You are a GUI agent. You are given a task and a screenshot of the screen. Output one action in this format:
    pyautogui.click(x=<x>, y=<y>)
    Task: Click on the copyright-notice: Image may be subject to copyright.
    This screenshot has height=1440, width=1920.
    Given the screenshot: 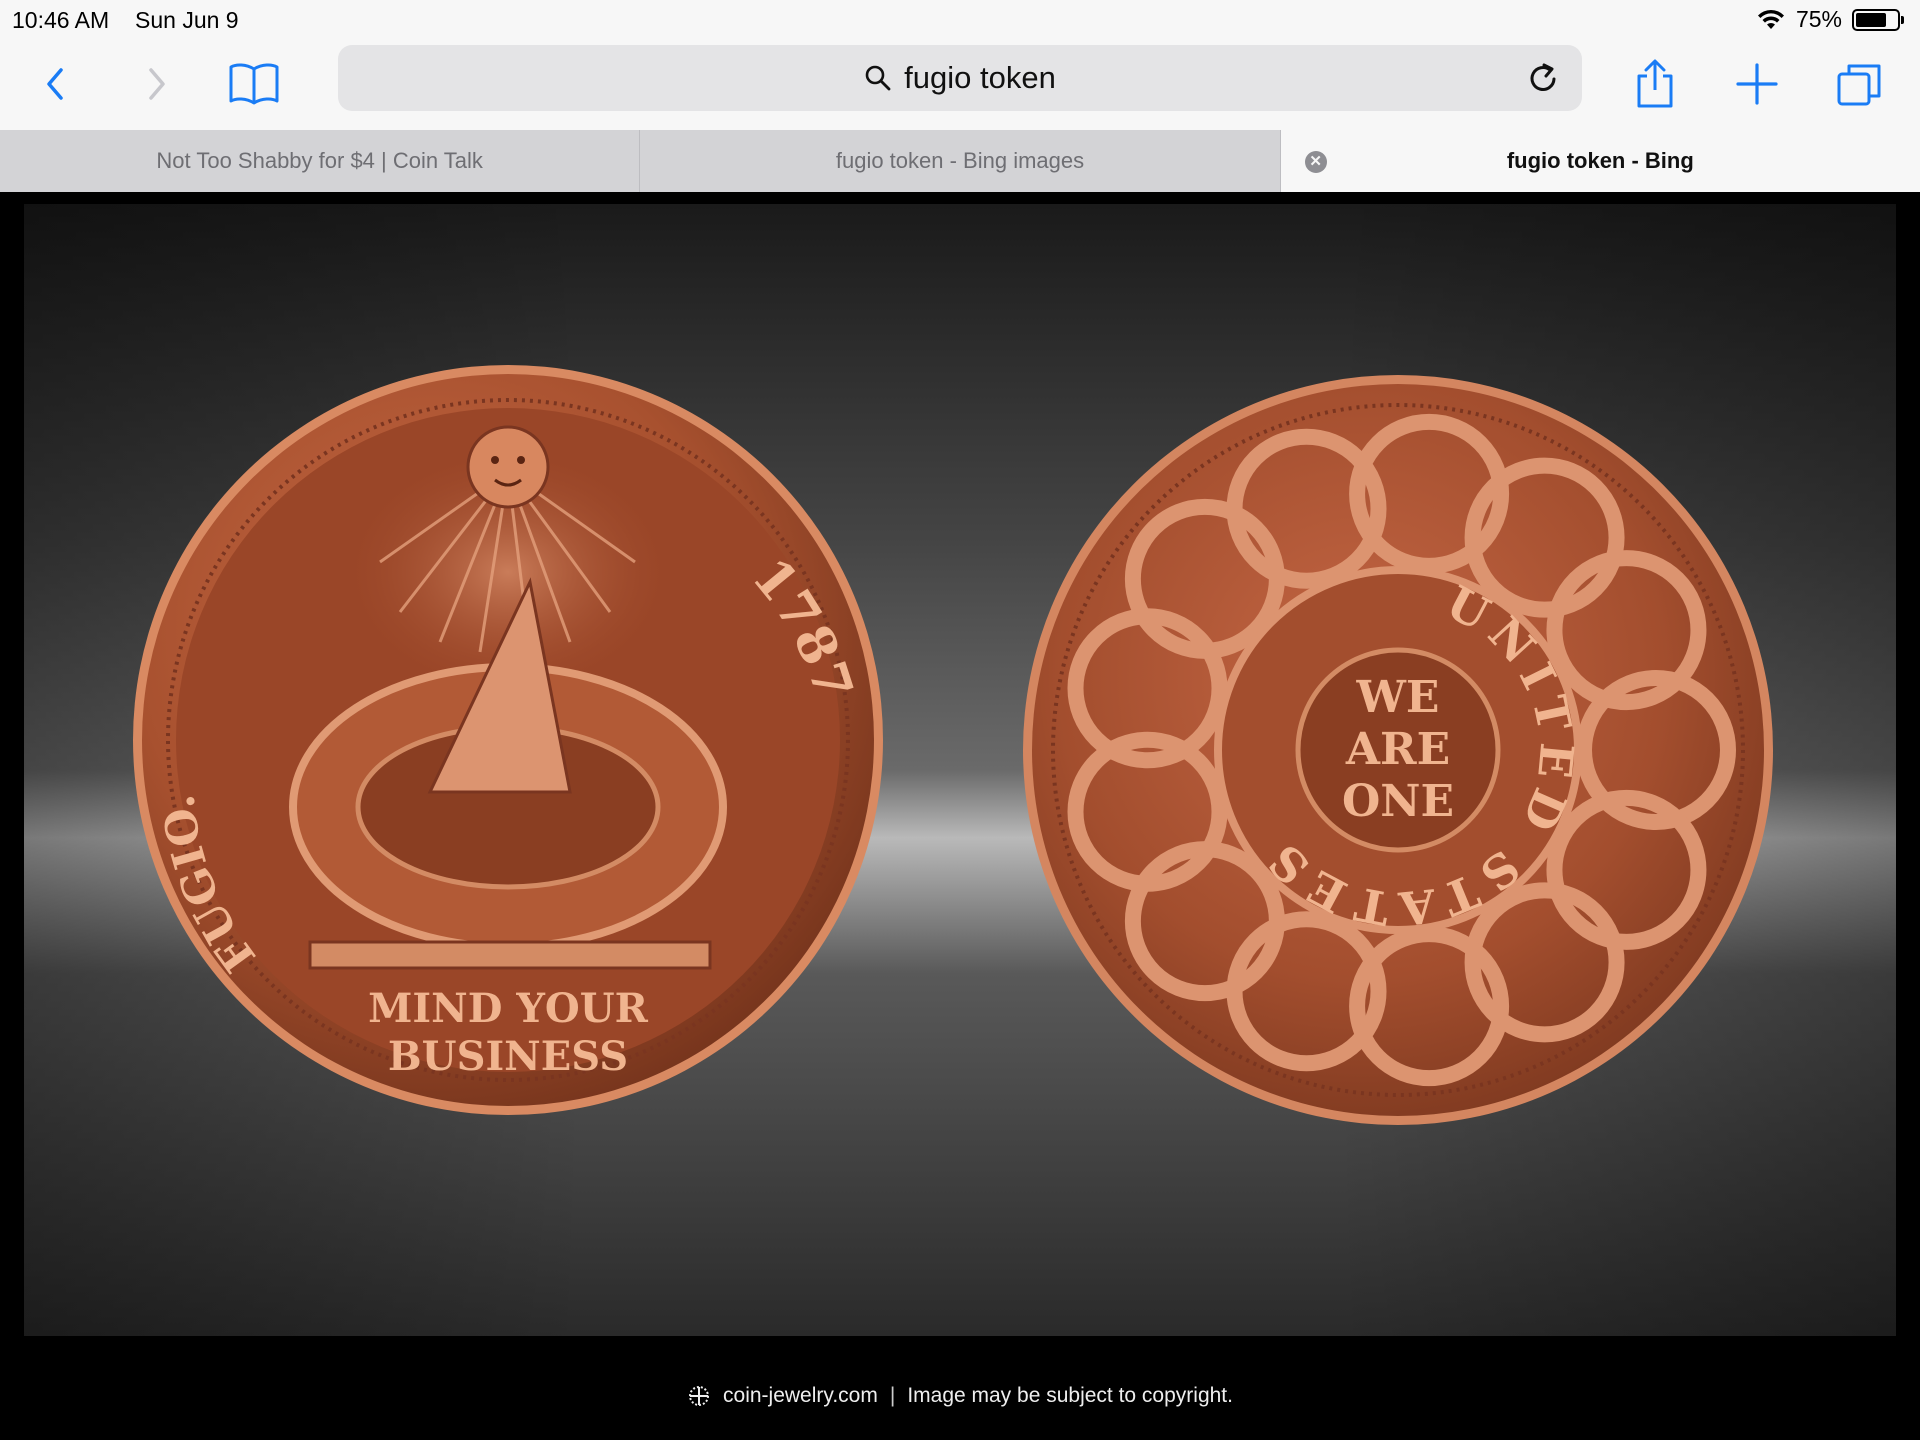 What is the action you would take?
    pyautogui.click(x=1070, y=1395)
    